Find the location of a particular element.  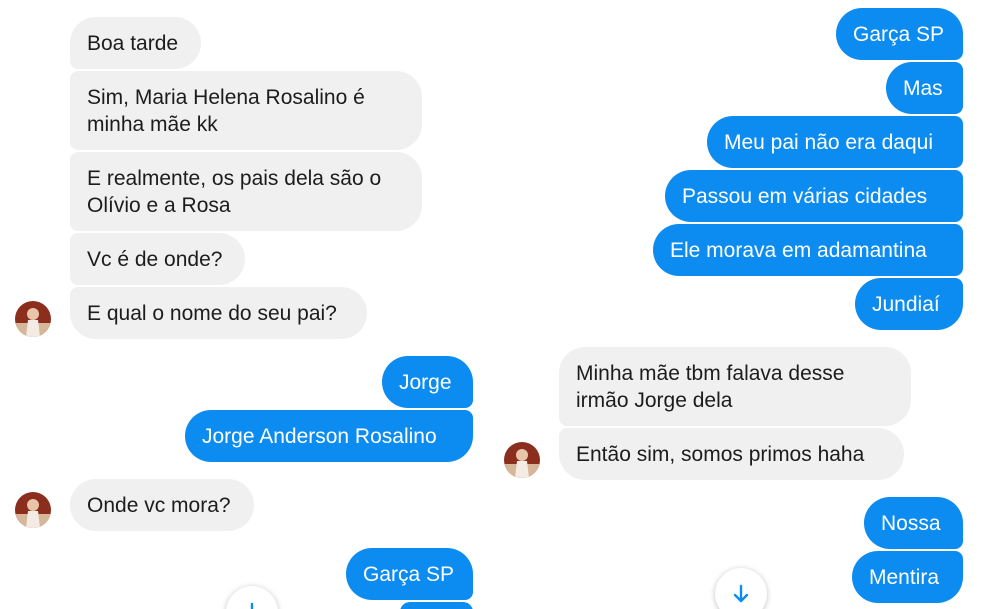

message-text: Mentira is located at coordinates (904, 577).